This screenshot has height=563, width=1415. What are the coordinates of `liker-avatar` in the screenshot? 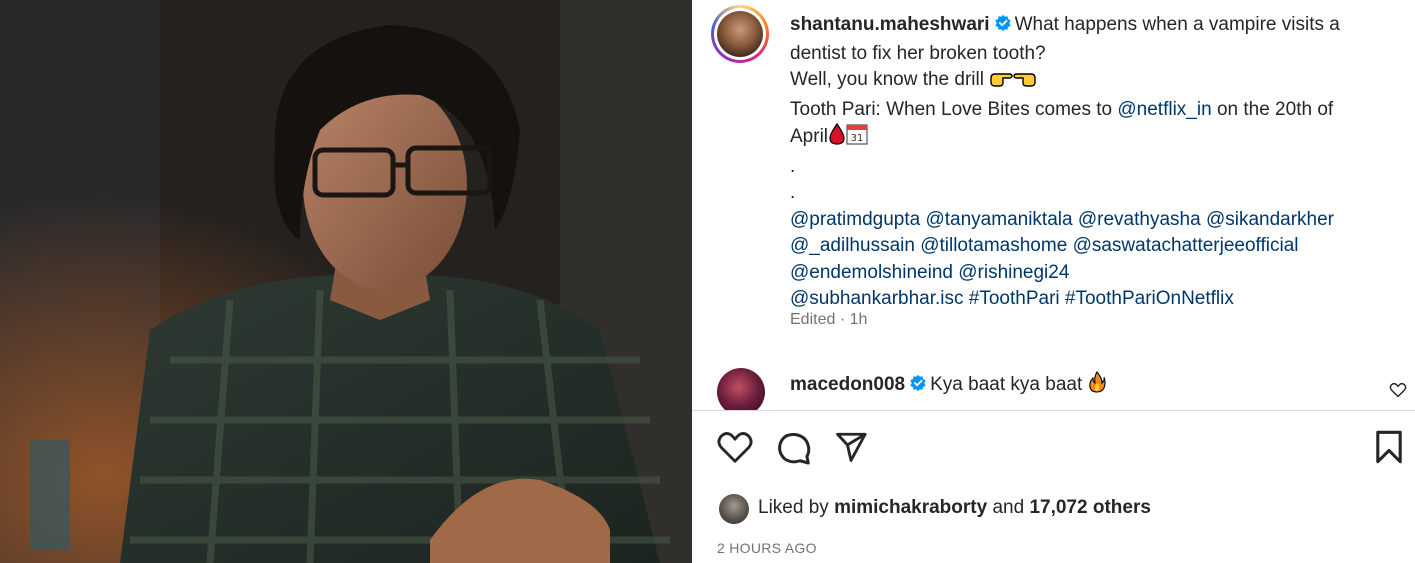 It's located at (734, 509).